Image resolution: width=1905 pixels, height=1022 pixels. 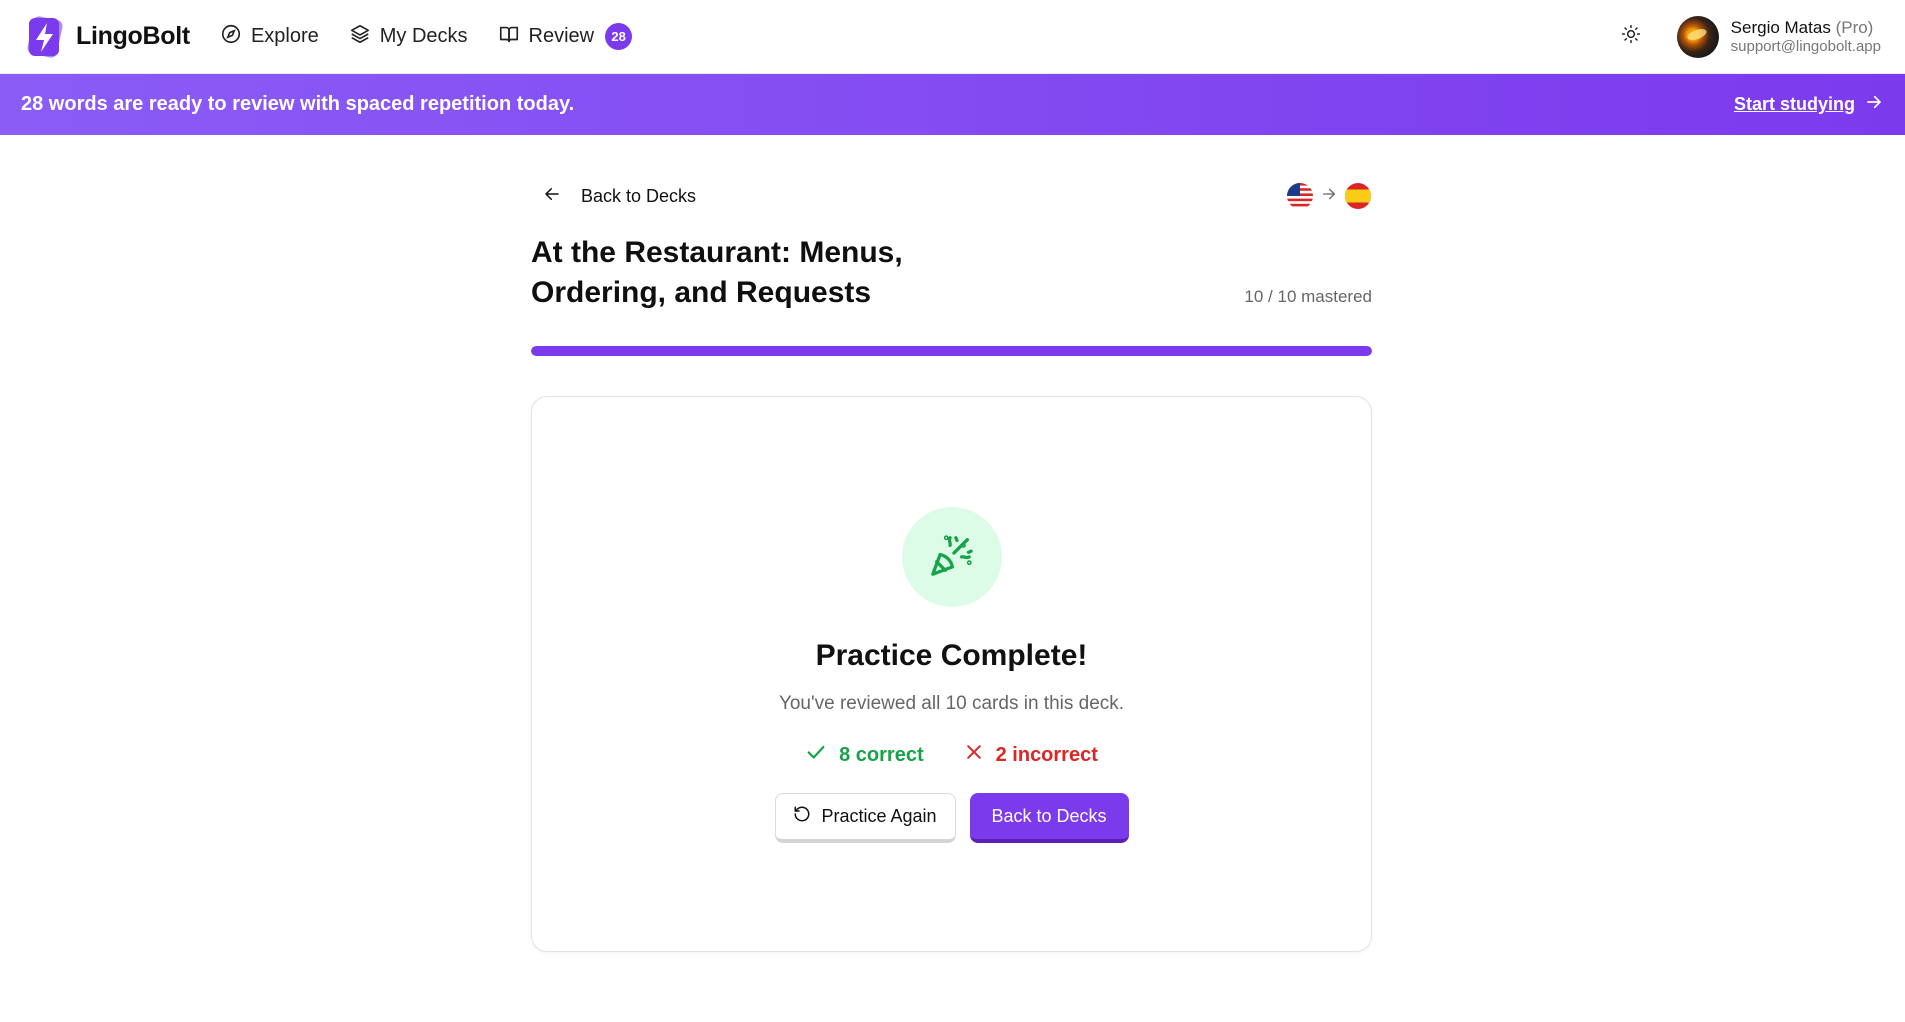 I want to click on deck-header-row: Back to Decks, so click(x=951, y=196).